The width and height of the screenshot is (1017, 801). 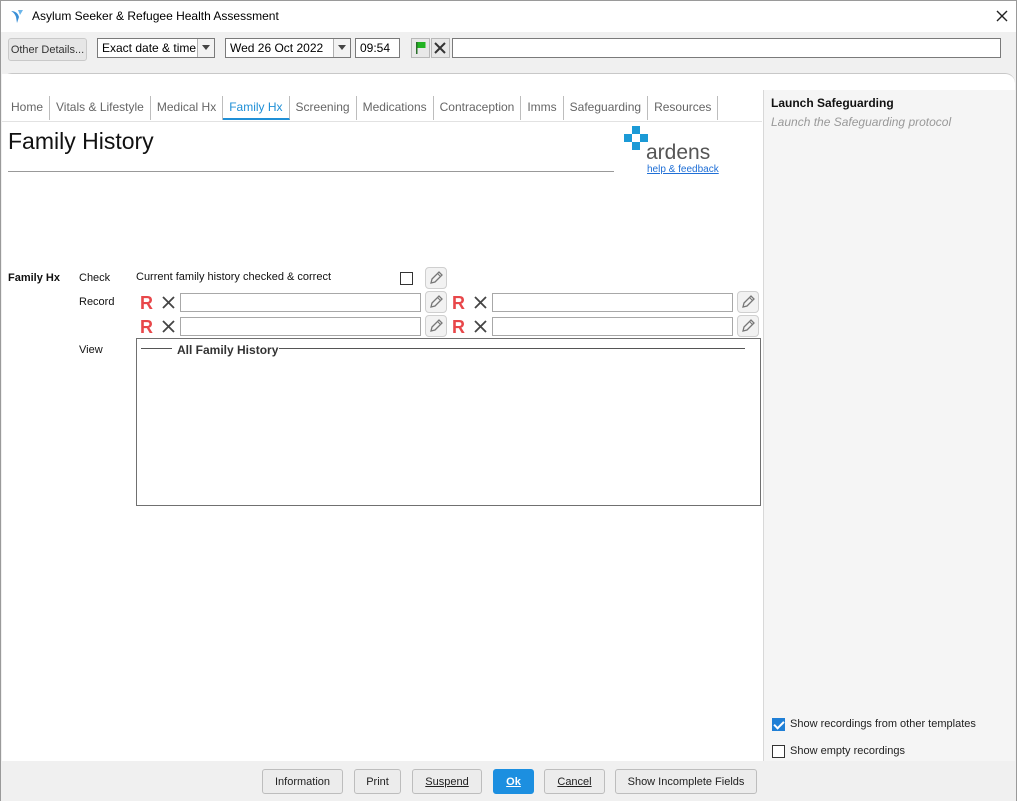 What do you see at coordinates (187, 108) in the screenshot?
I see `tab-medical-hx: Medical Hx` at bounding box center [187, 108].